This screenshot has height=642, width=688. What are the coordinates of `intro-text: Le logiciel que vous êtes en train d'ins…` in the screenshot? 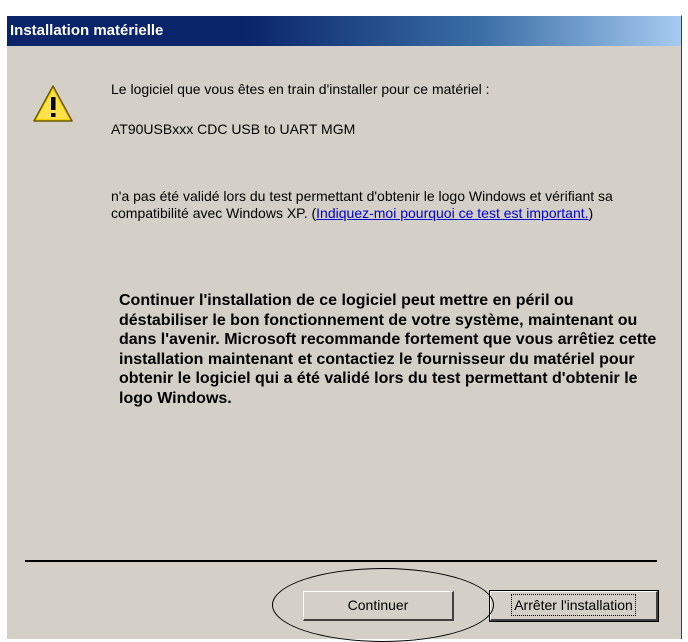 It's located at (300, 89).